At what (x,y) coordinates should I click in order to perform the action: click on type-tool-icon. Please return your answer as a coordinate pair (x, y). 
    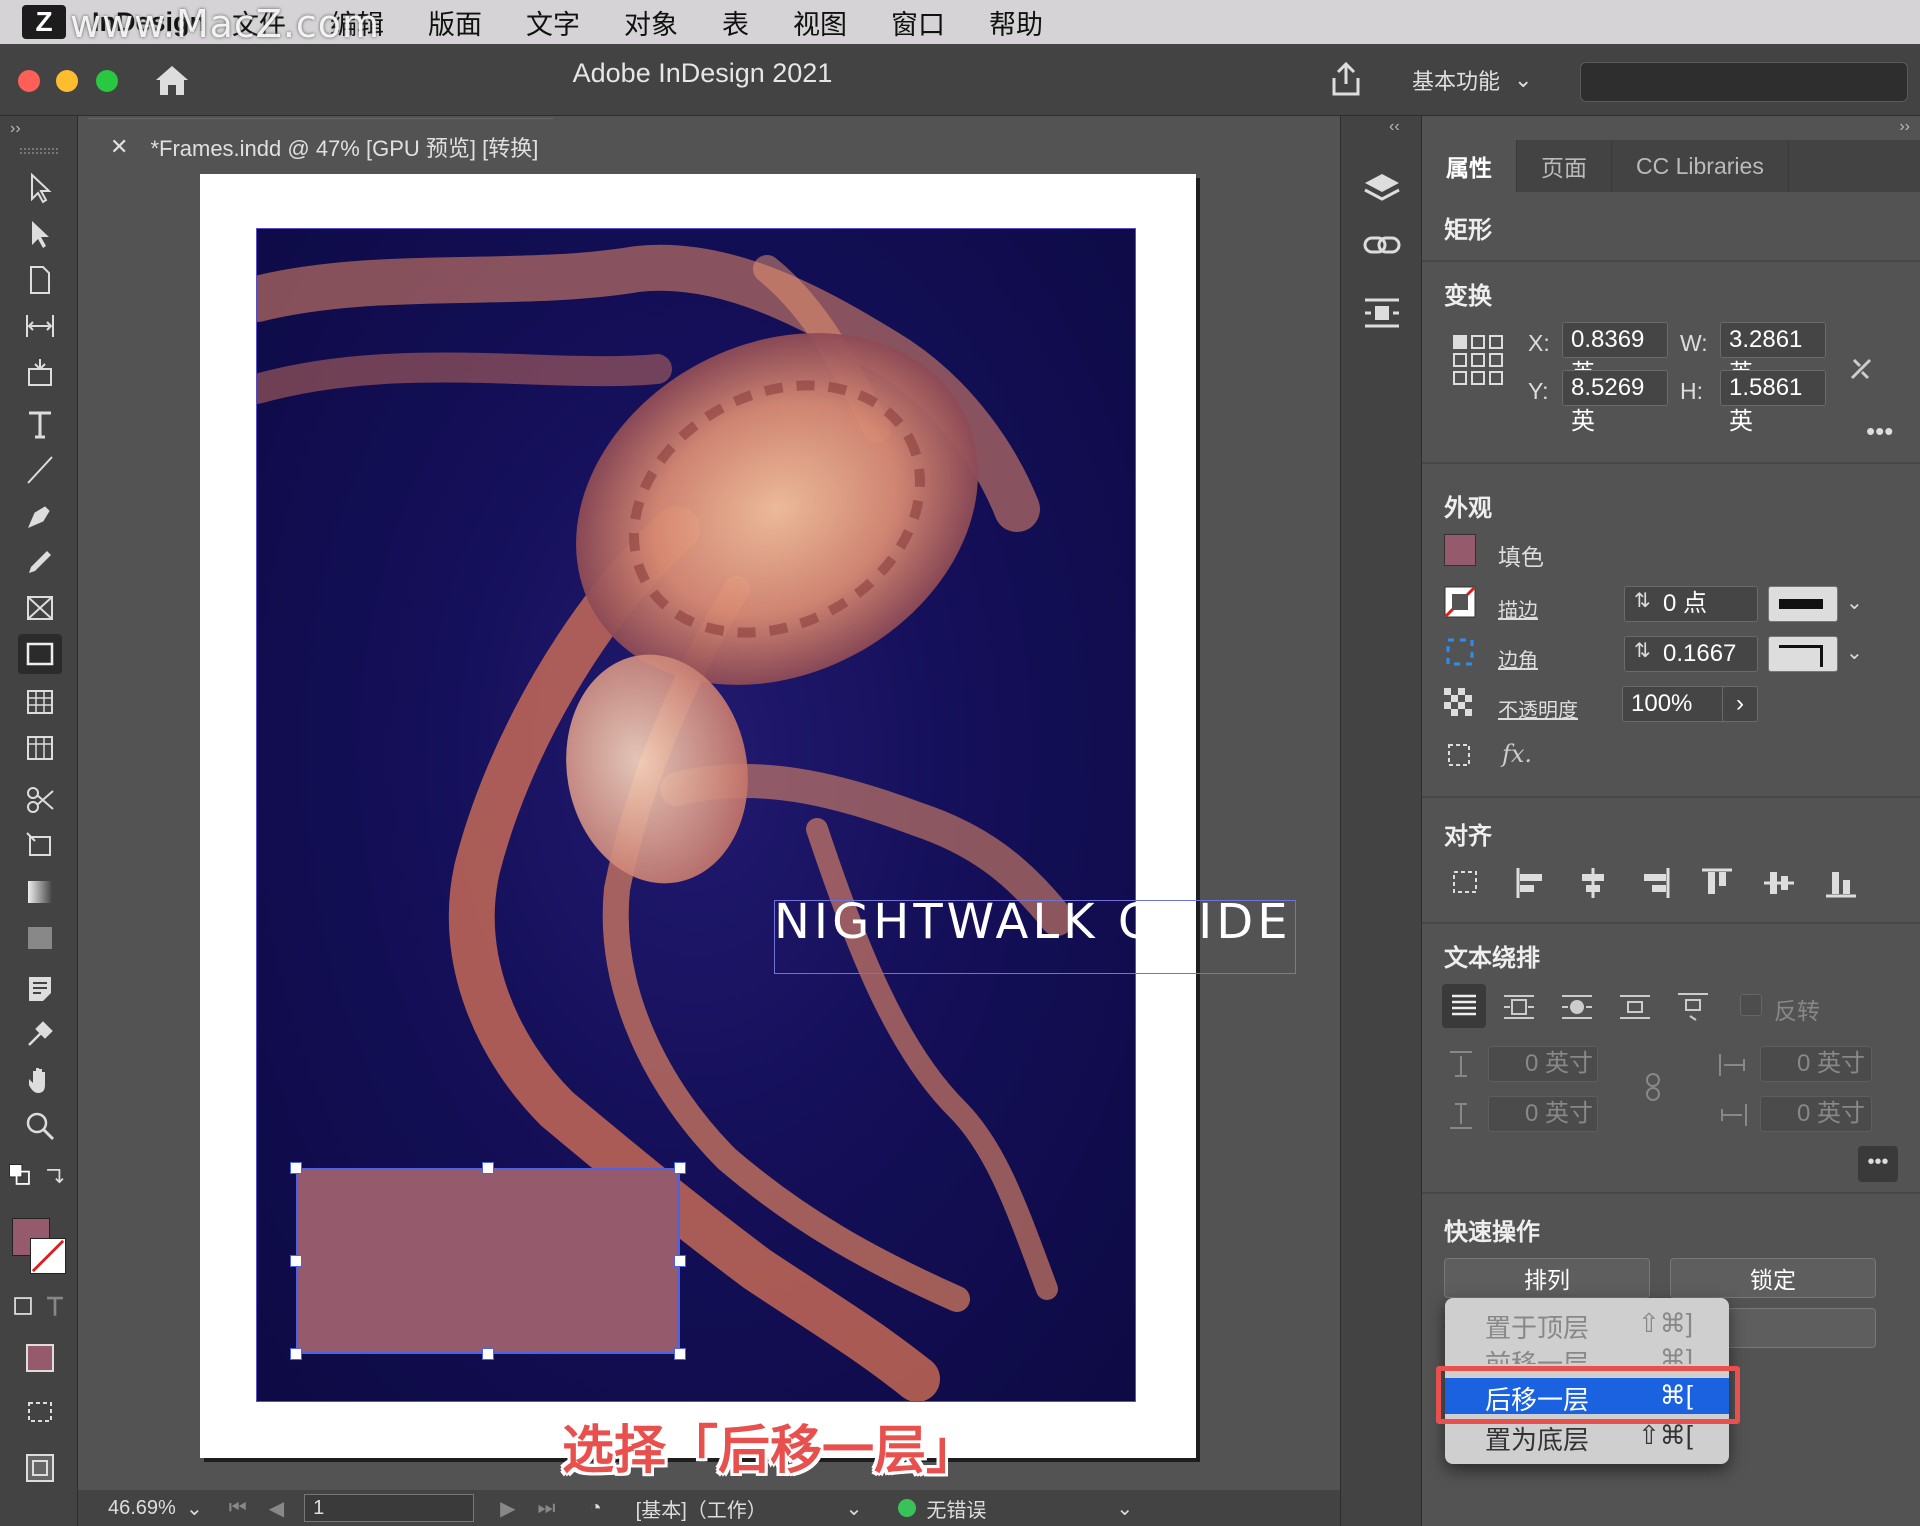
    Looking at the image, I should click on (40, 424).